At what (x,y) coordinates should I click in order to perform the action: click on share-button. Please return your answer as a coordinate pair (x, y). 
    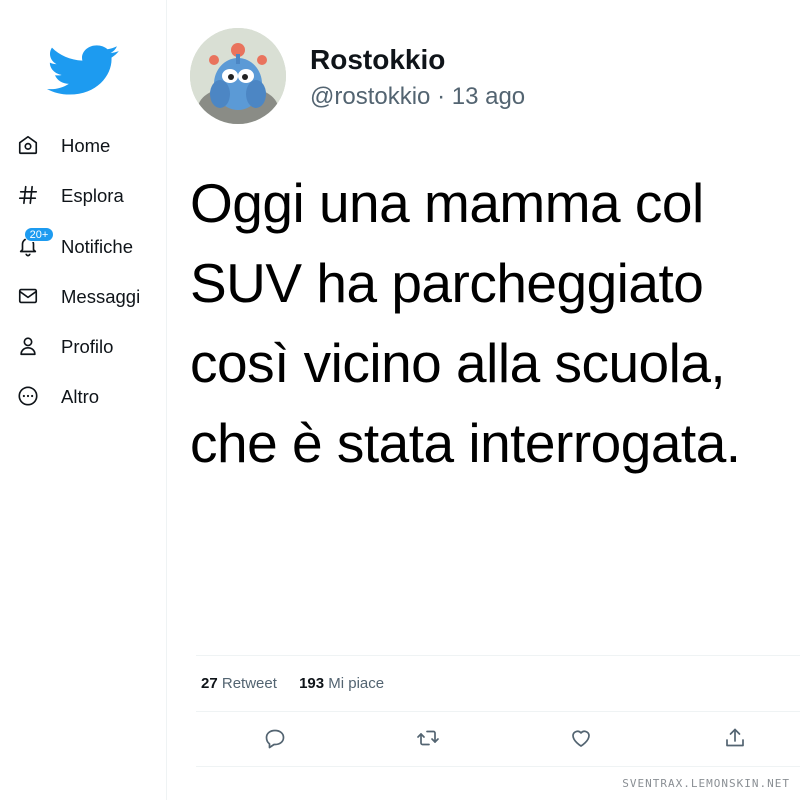
    Looking at the image, I should click on (735, 740).